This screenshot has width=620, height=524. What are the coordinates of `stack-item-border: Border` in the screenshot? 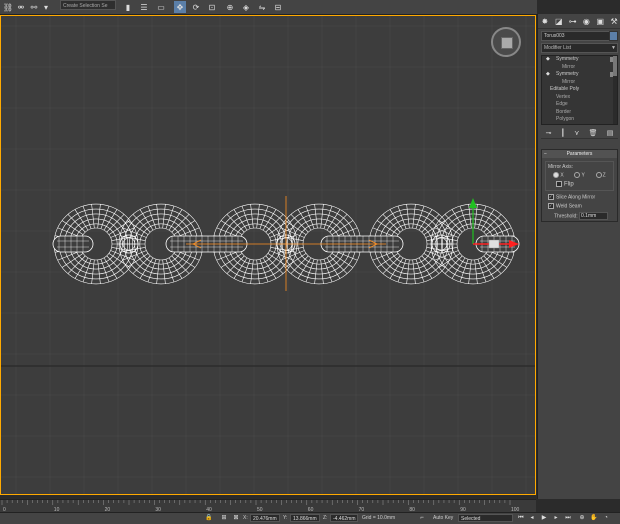 It's located at (579, 113).